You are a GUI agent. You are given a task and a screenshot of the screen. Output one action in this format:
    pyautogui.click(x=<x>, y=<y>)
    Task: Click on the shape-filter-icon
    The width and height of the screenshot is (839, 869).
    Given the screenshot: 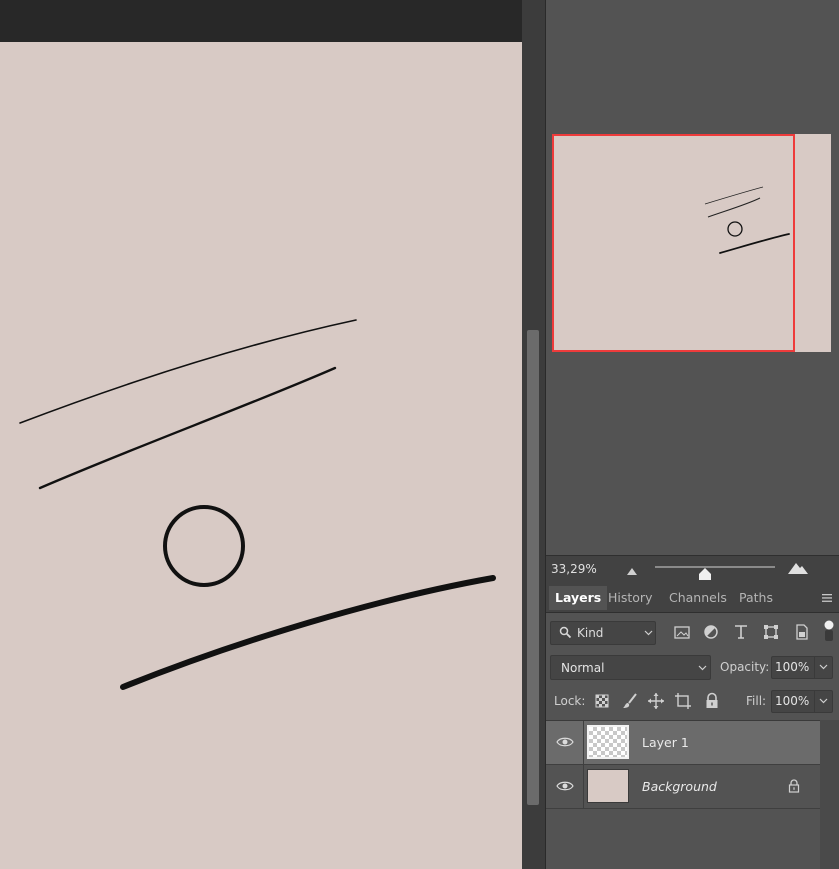 What is the action you would take?
    pyautogui.click(x=771, y=632)
    